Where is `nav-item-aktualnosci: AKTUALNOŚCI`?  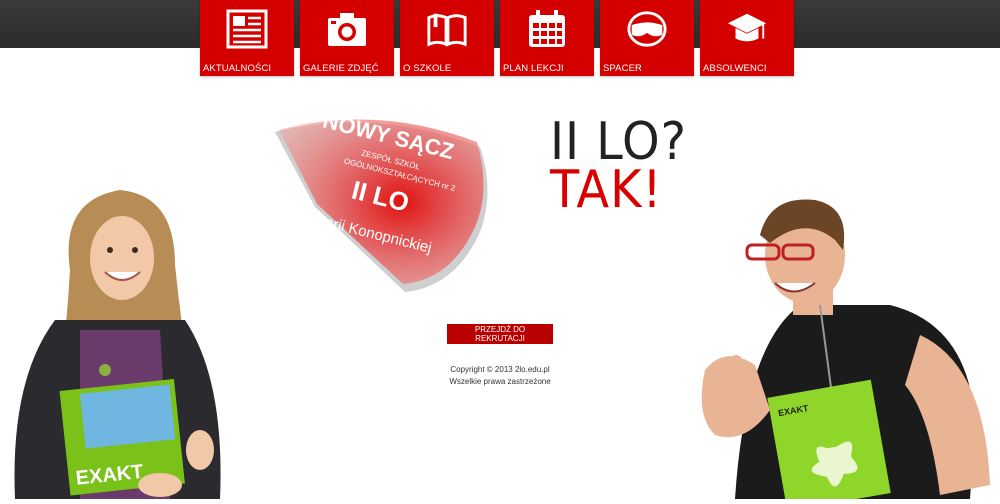
nav-item-aktualnosci: AKTUALNOŚCI is located at coordinates (247, 38).